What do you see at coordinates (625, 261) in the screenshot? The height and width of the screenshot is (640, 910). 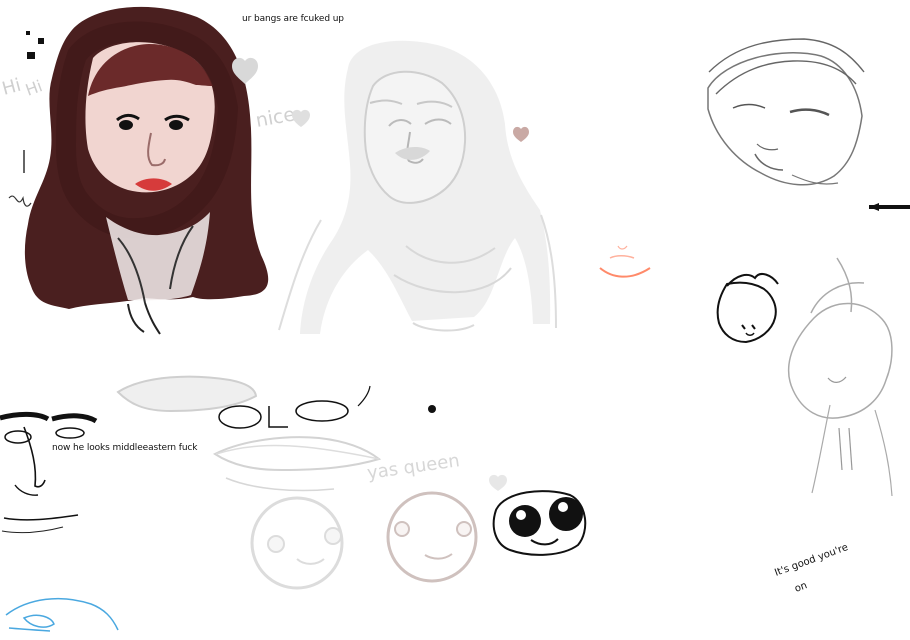 I see `pink-face-sketch` at bounding box center [625, 261].